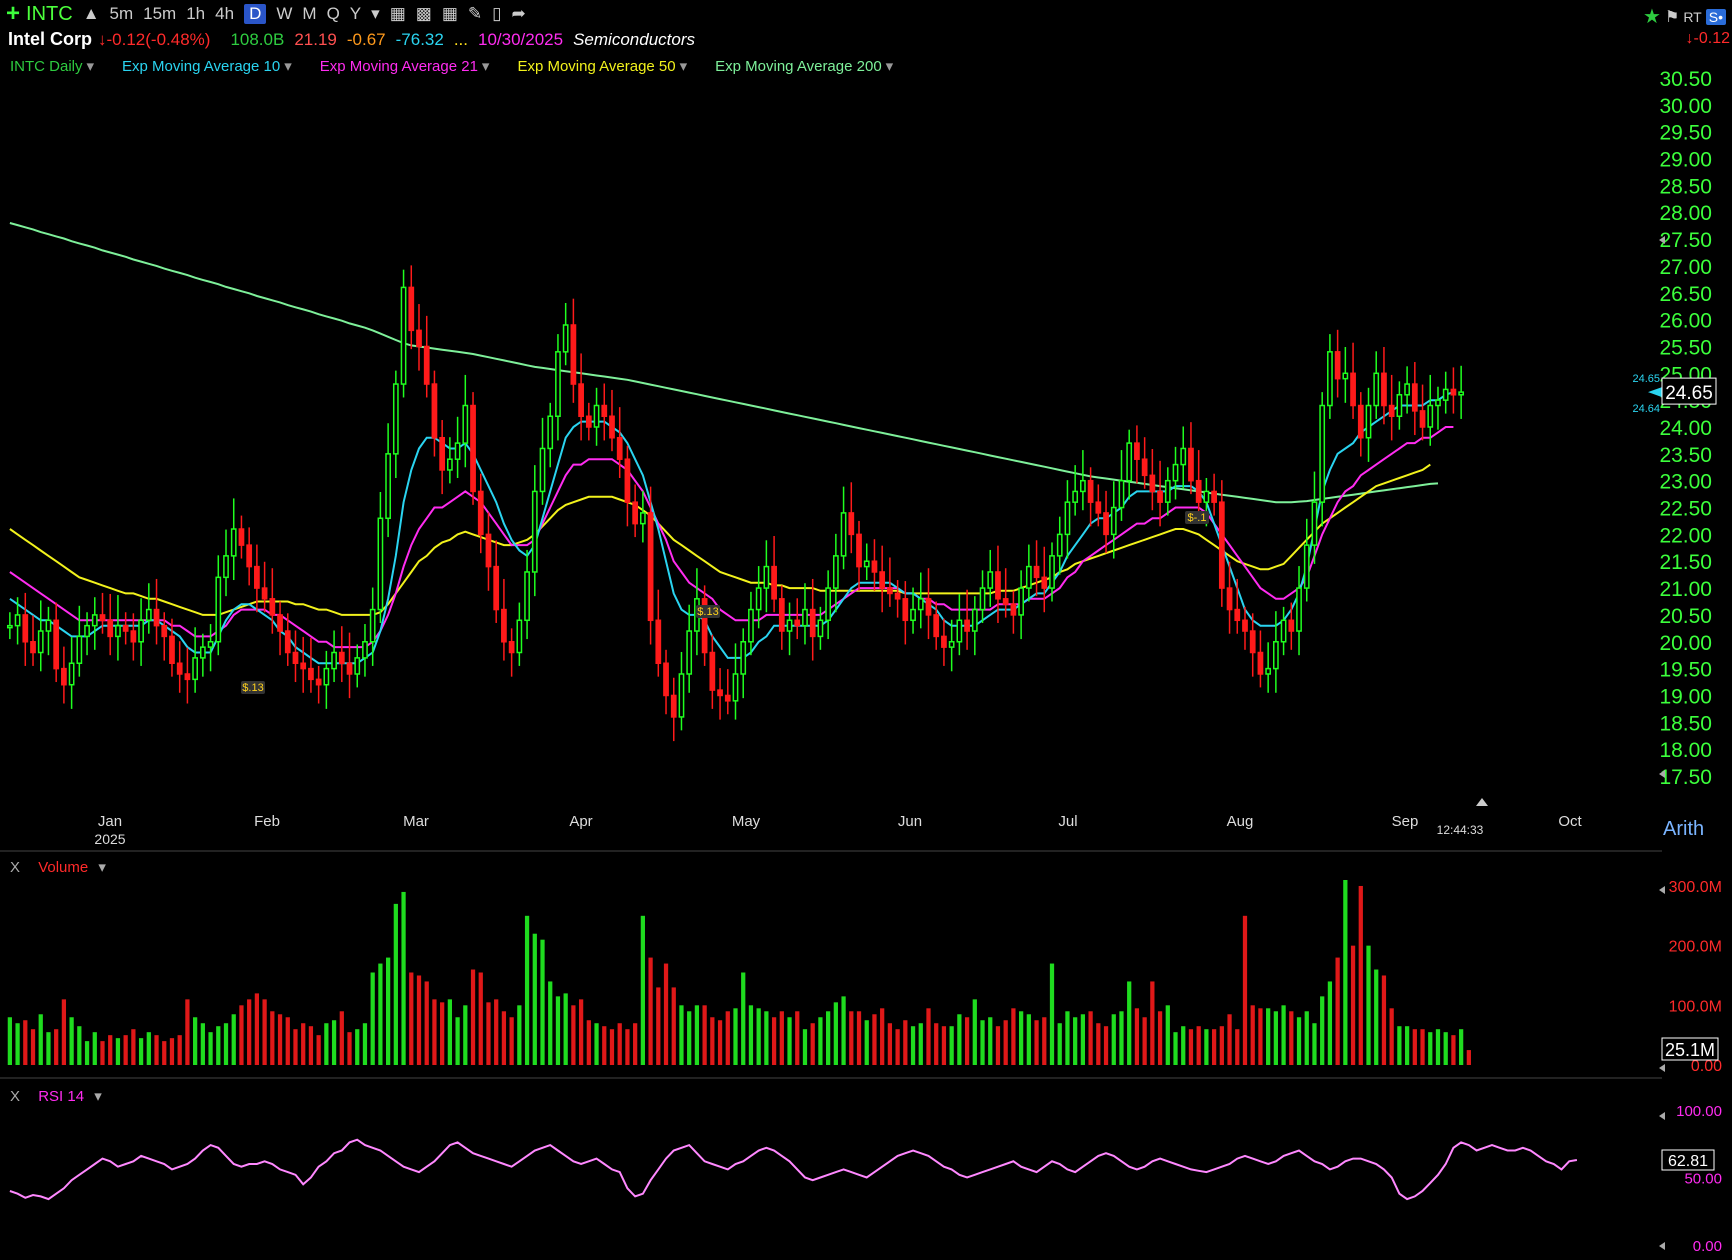 This screenshot has height=1260, width=1732. What do you see at coordinates (1707, 1246) in the screenshot?
I see `rsi-axis-tick: 0.00` at bounding box center [1707, 1246].